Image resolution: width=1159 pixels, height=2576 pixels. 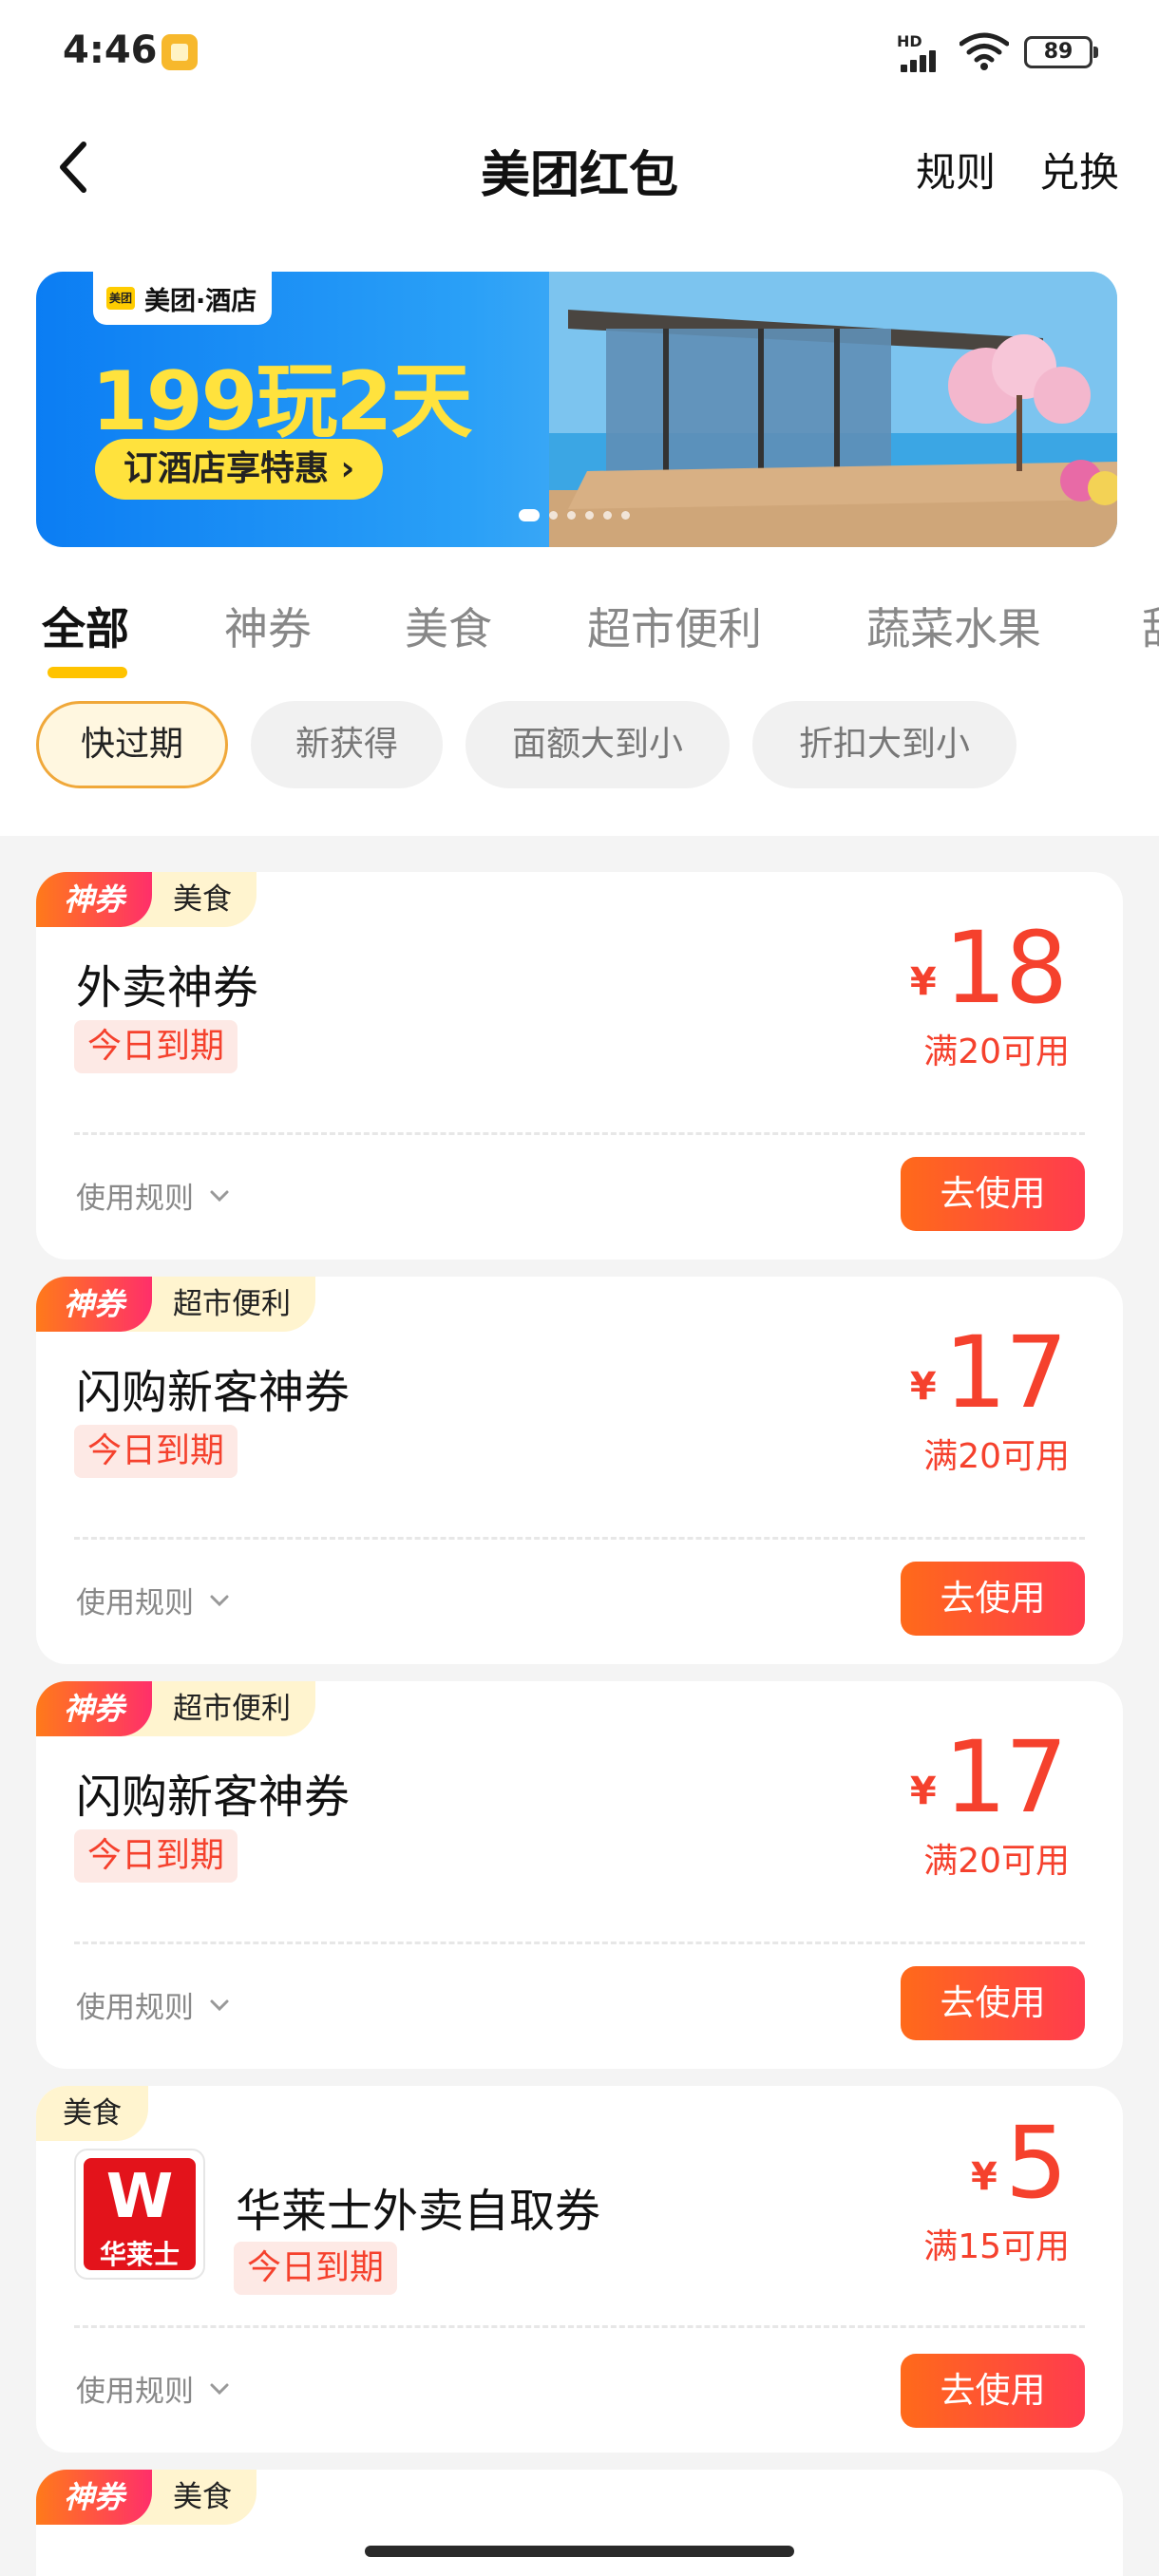 I want to click on coupon-card: 美食 W 华莱士 华莱士外卖自取券 今日到期 ¥5 满15可用 使用规则 去使用, so click(x=579, y=2269).